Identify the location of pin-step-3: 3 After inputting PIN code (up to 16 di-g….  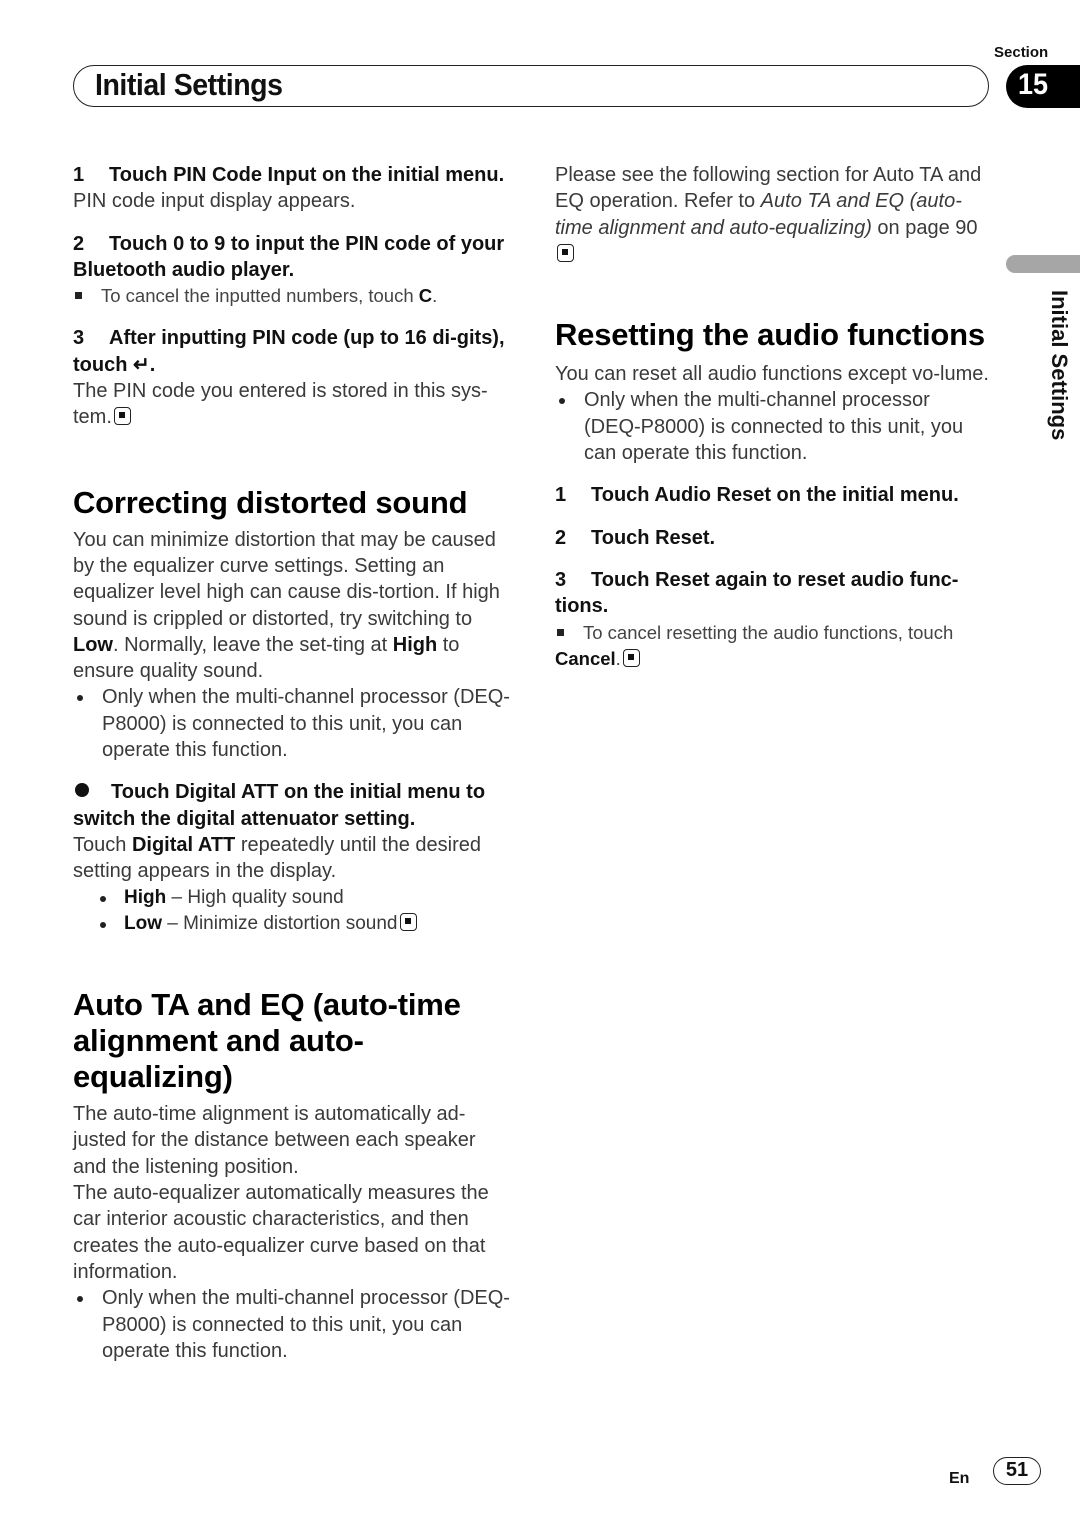
(289, 351).